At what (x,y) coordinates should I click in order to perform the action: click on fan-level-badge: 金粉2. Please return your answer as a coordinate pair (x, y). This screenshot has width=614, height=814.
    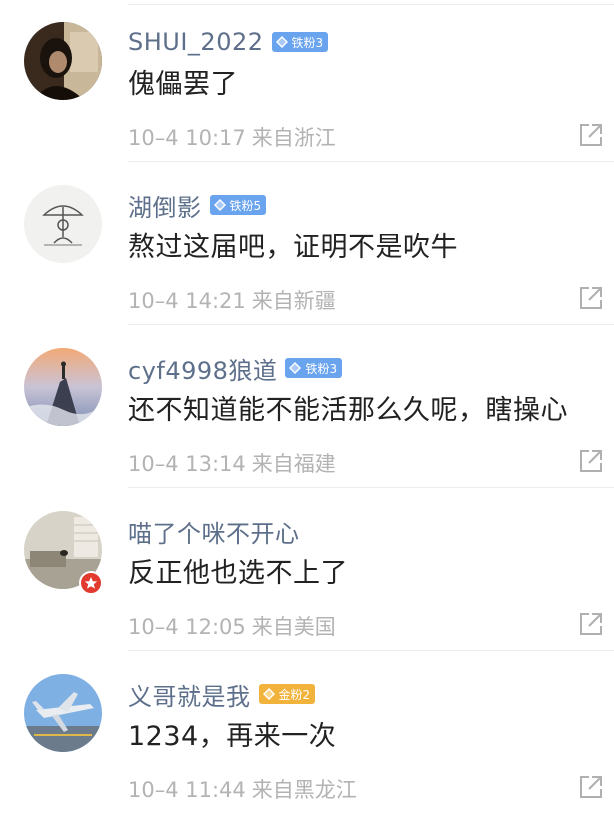
    Looking at the image, I should click on (287, 694).